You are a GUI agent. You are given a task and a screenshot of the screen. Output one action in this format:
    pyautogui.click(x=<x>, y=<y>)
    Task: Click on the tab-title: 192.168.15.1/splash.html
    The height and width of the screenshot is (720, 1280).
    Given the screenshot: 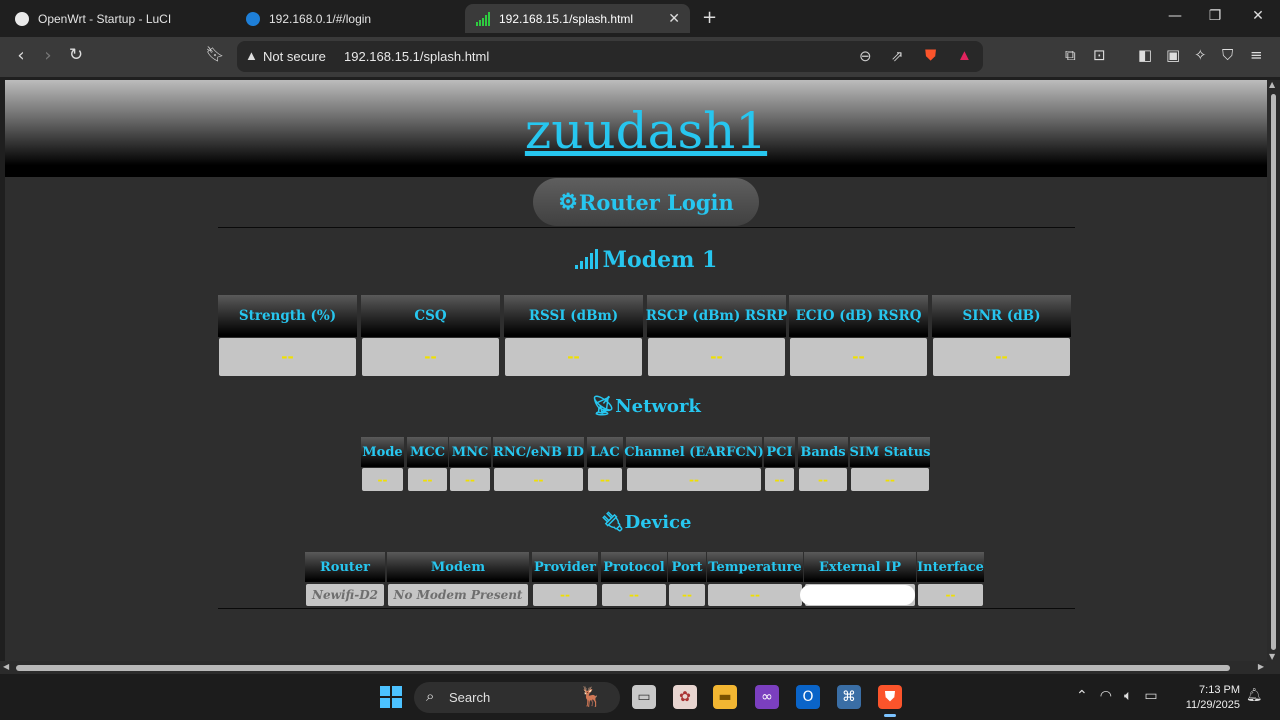 What is the action you would take?
    pyautogui.click(x=566, y=18)
    